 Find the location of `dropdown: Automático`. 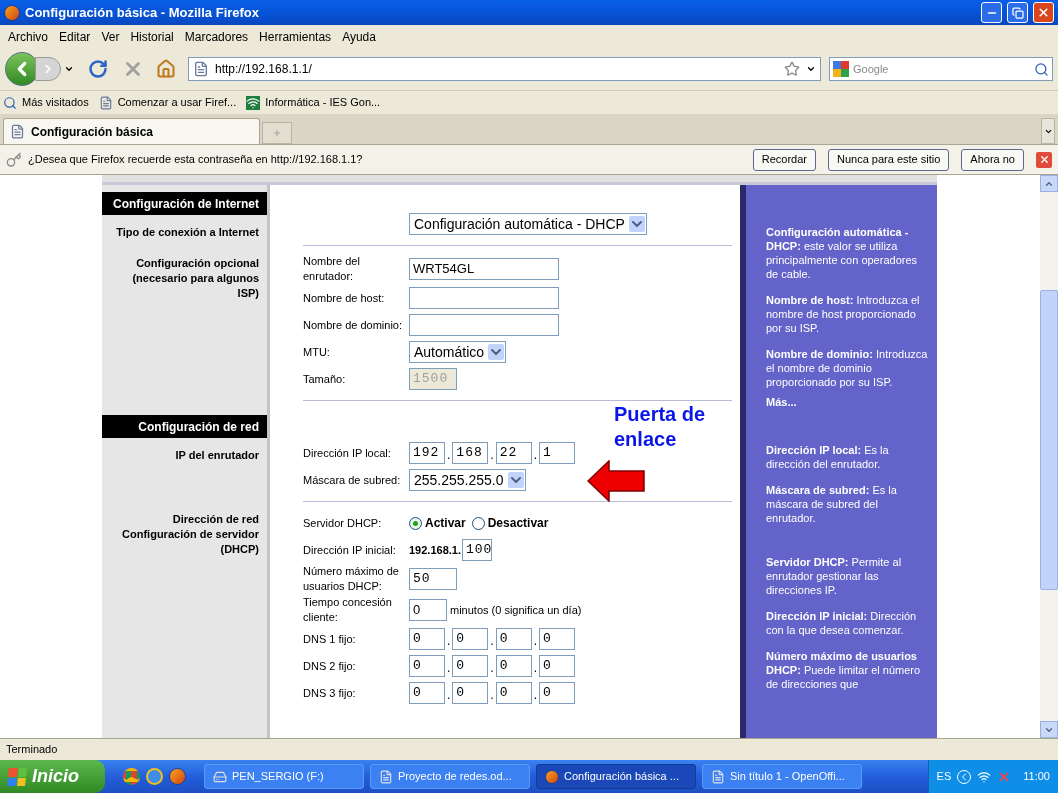

dropdown: Automático is located at coordinates (458, 352).